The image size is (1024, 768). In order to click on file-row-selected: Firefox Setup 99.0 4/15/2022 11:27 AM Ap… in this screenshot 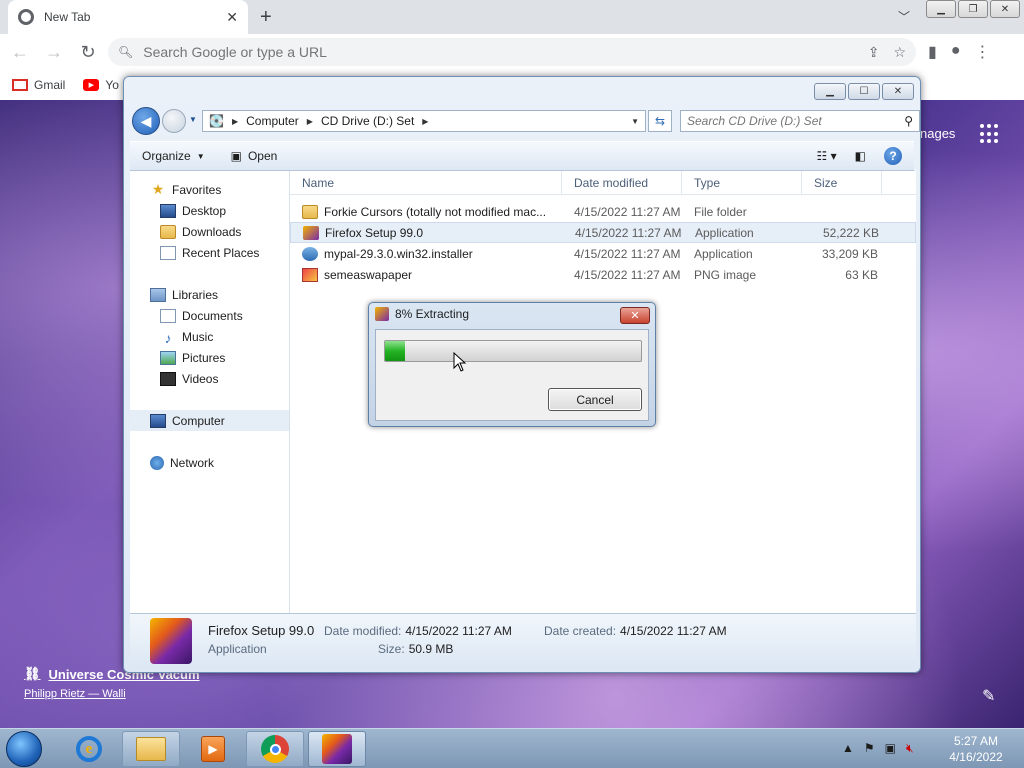, I will do `click(603, 232)`.